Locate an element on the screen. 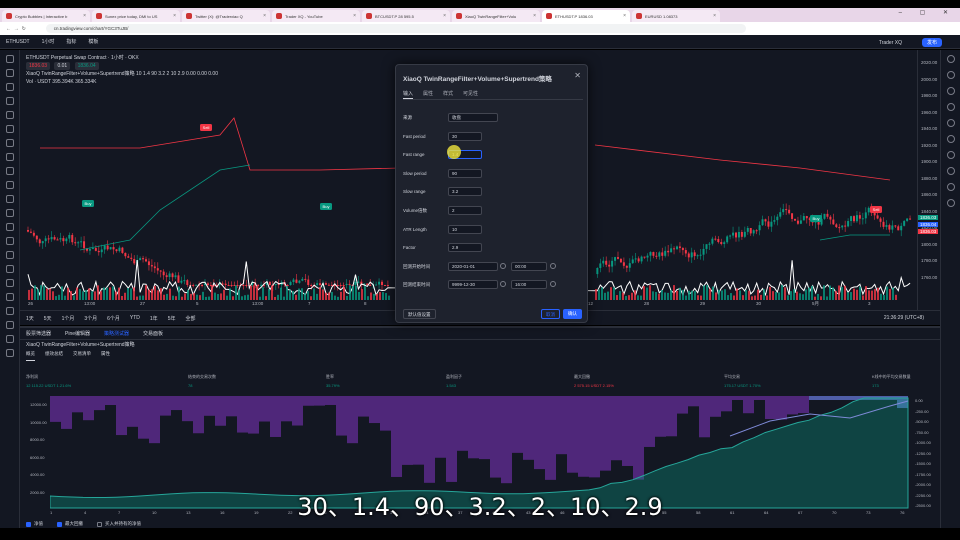 This screenshot has width=960, height=540. browser-tab: EURUSD 1.08373 × is located at coordinates (676, 16).